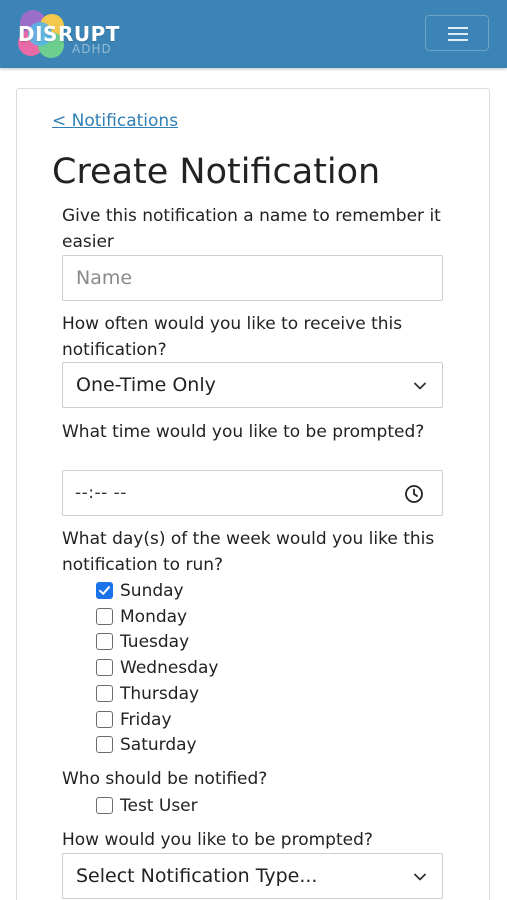 Image resolution: width=507 pixels, height=900 pixels. What do you see at coordinates (146, 719) in the screenshot?
I see `day-checkbox-label: Friday` at bounding box center [146, 719].